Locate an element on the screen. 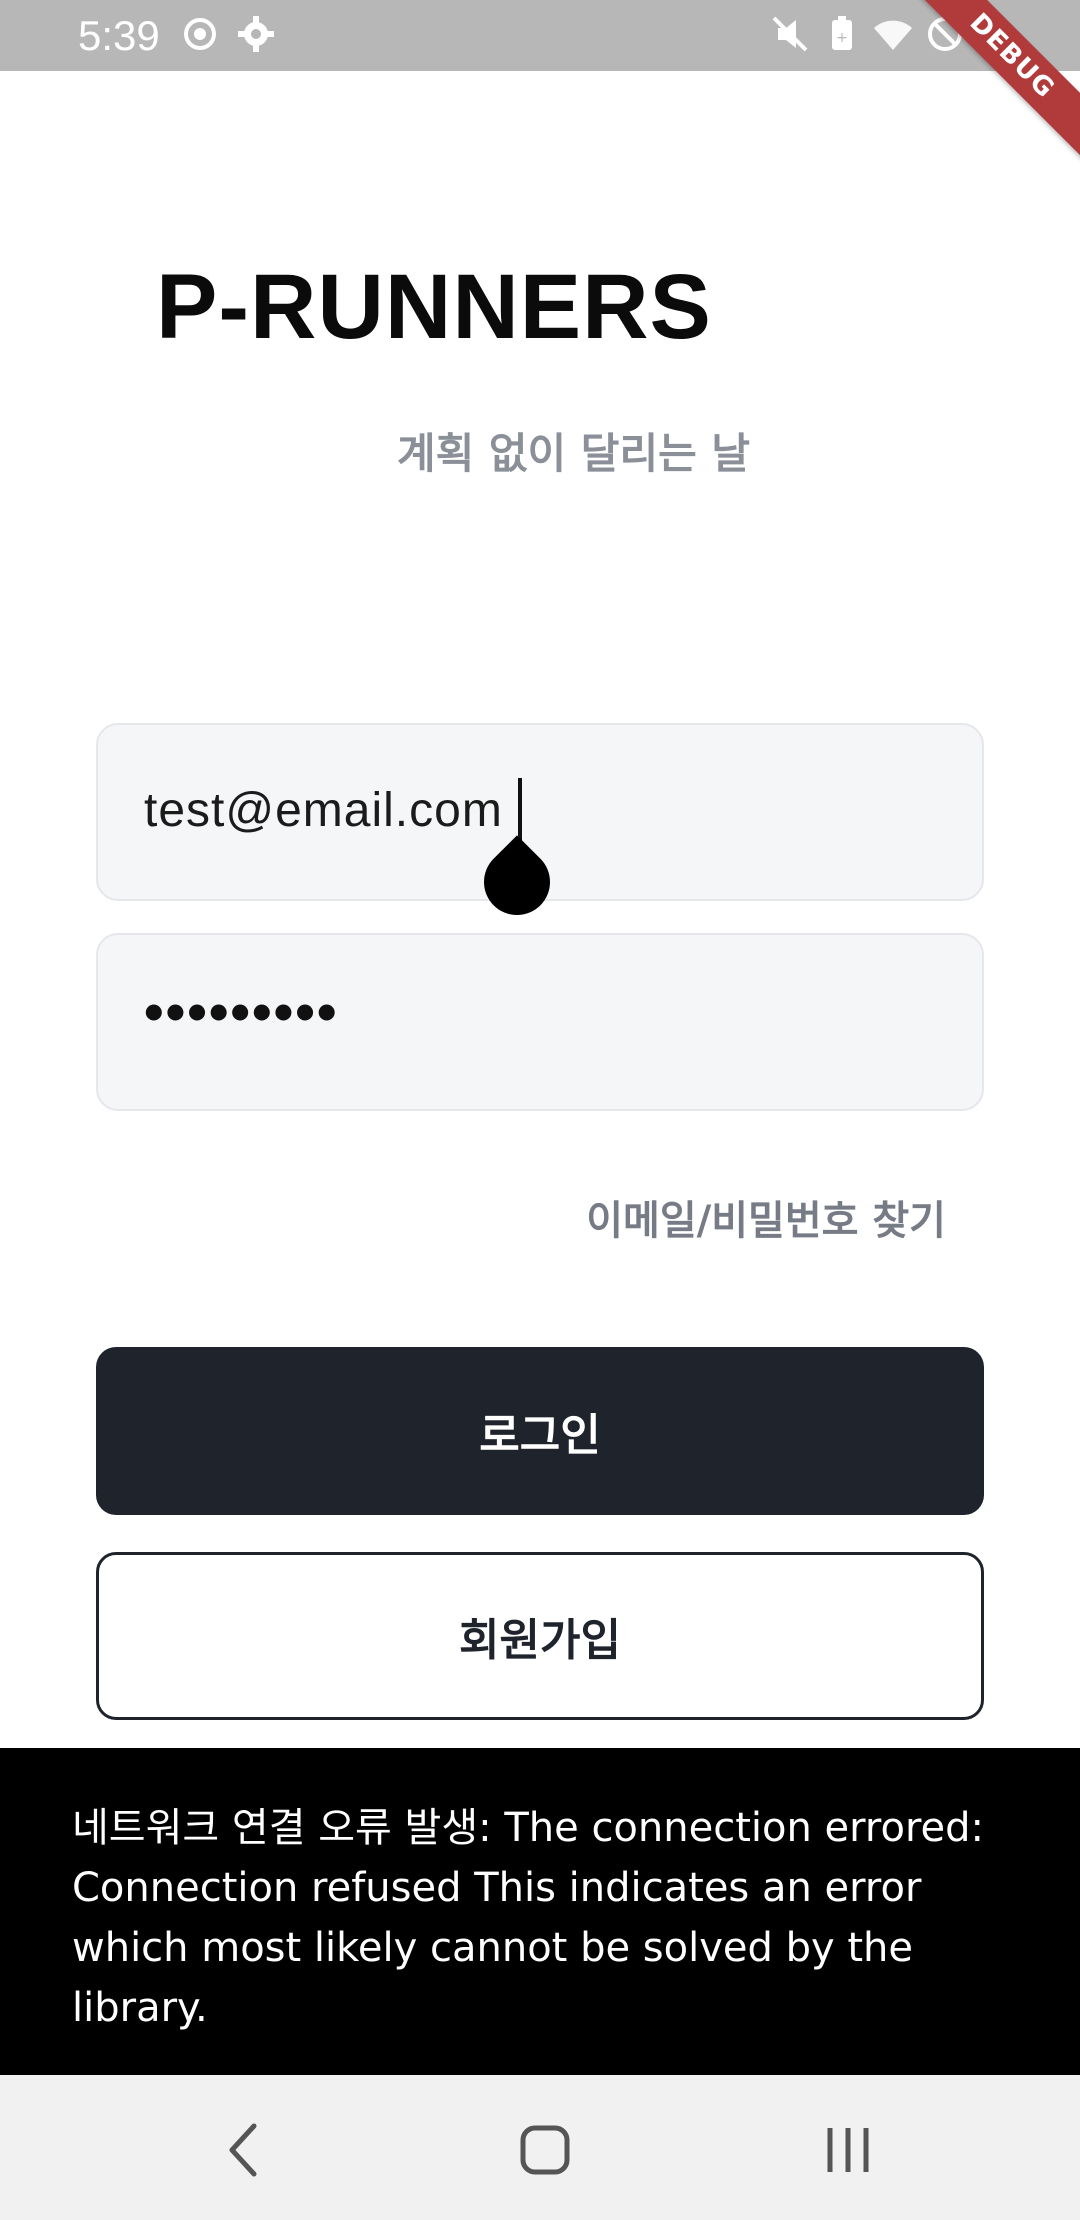 The width and height of the screenshot is (1080, 2220). mute-icon is located at coordinates (790, 34).